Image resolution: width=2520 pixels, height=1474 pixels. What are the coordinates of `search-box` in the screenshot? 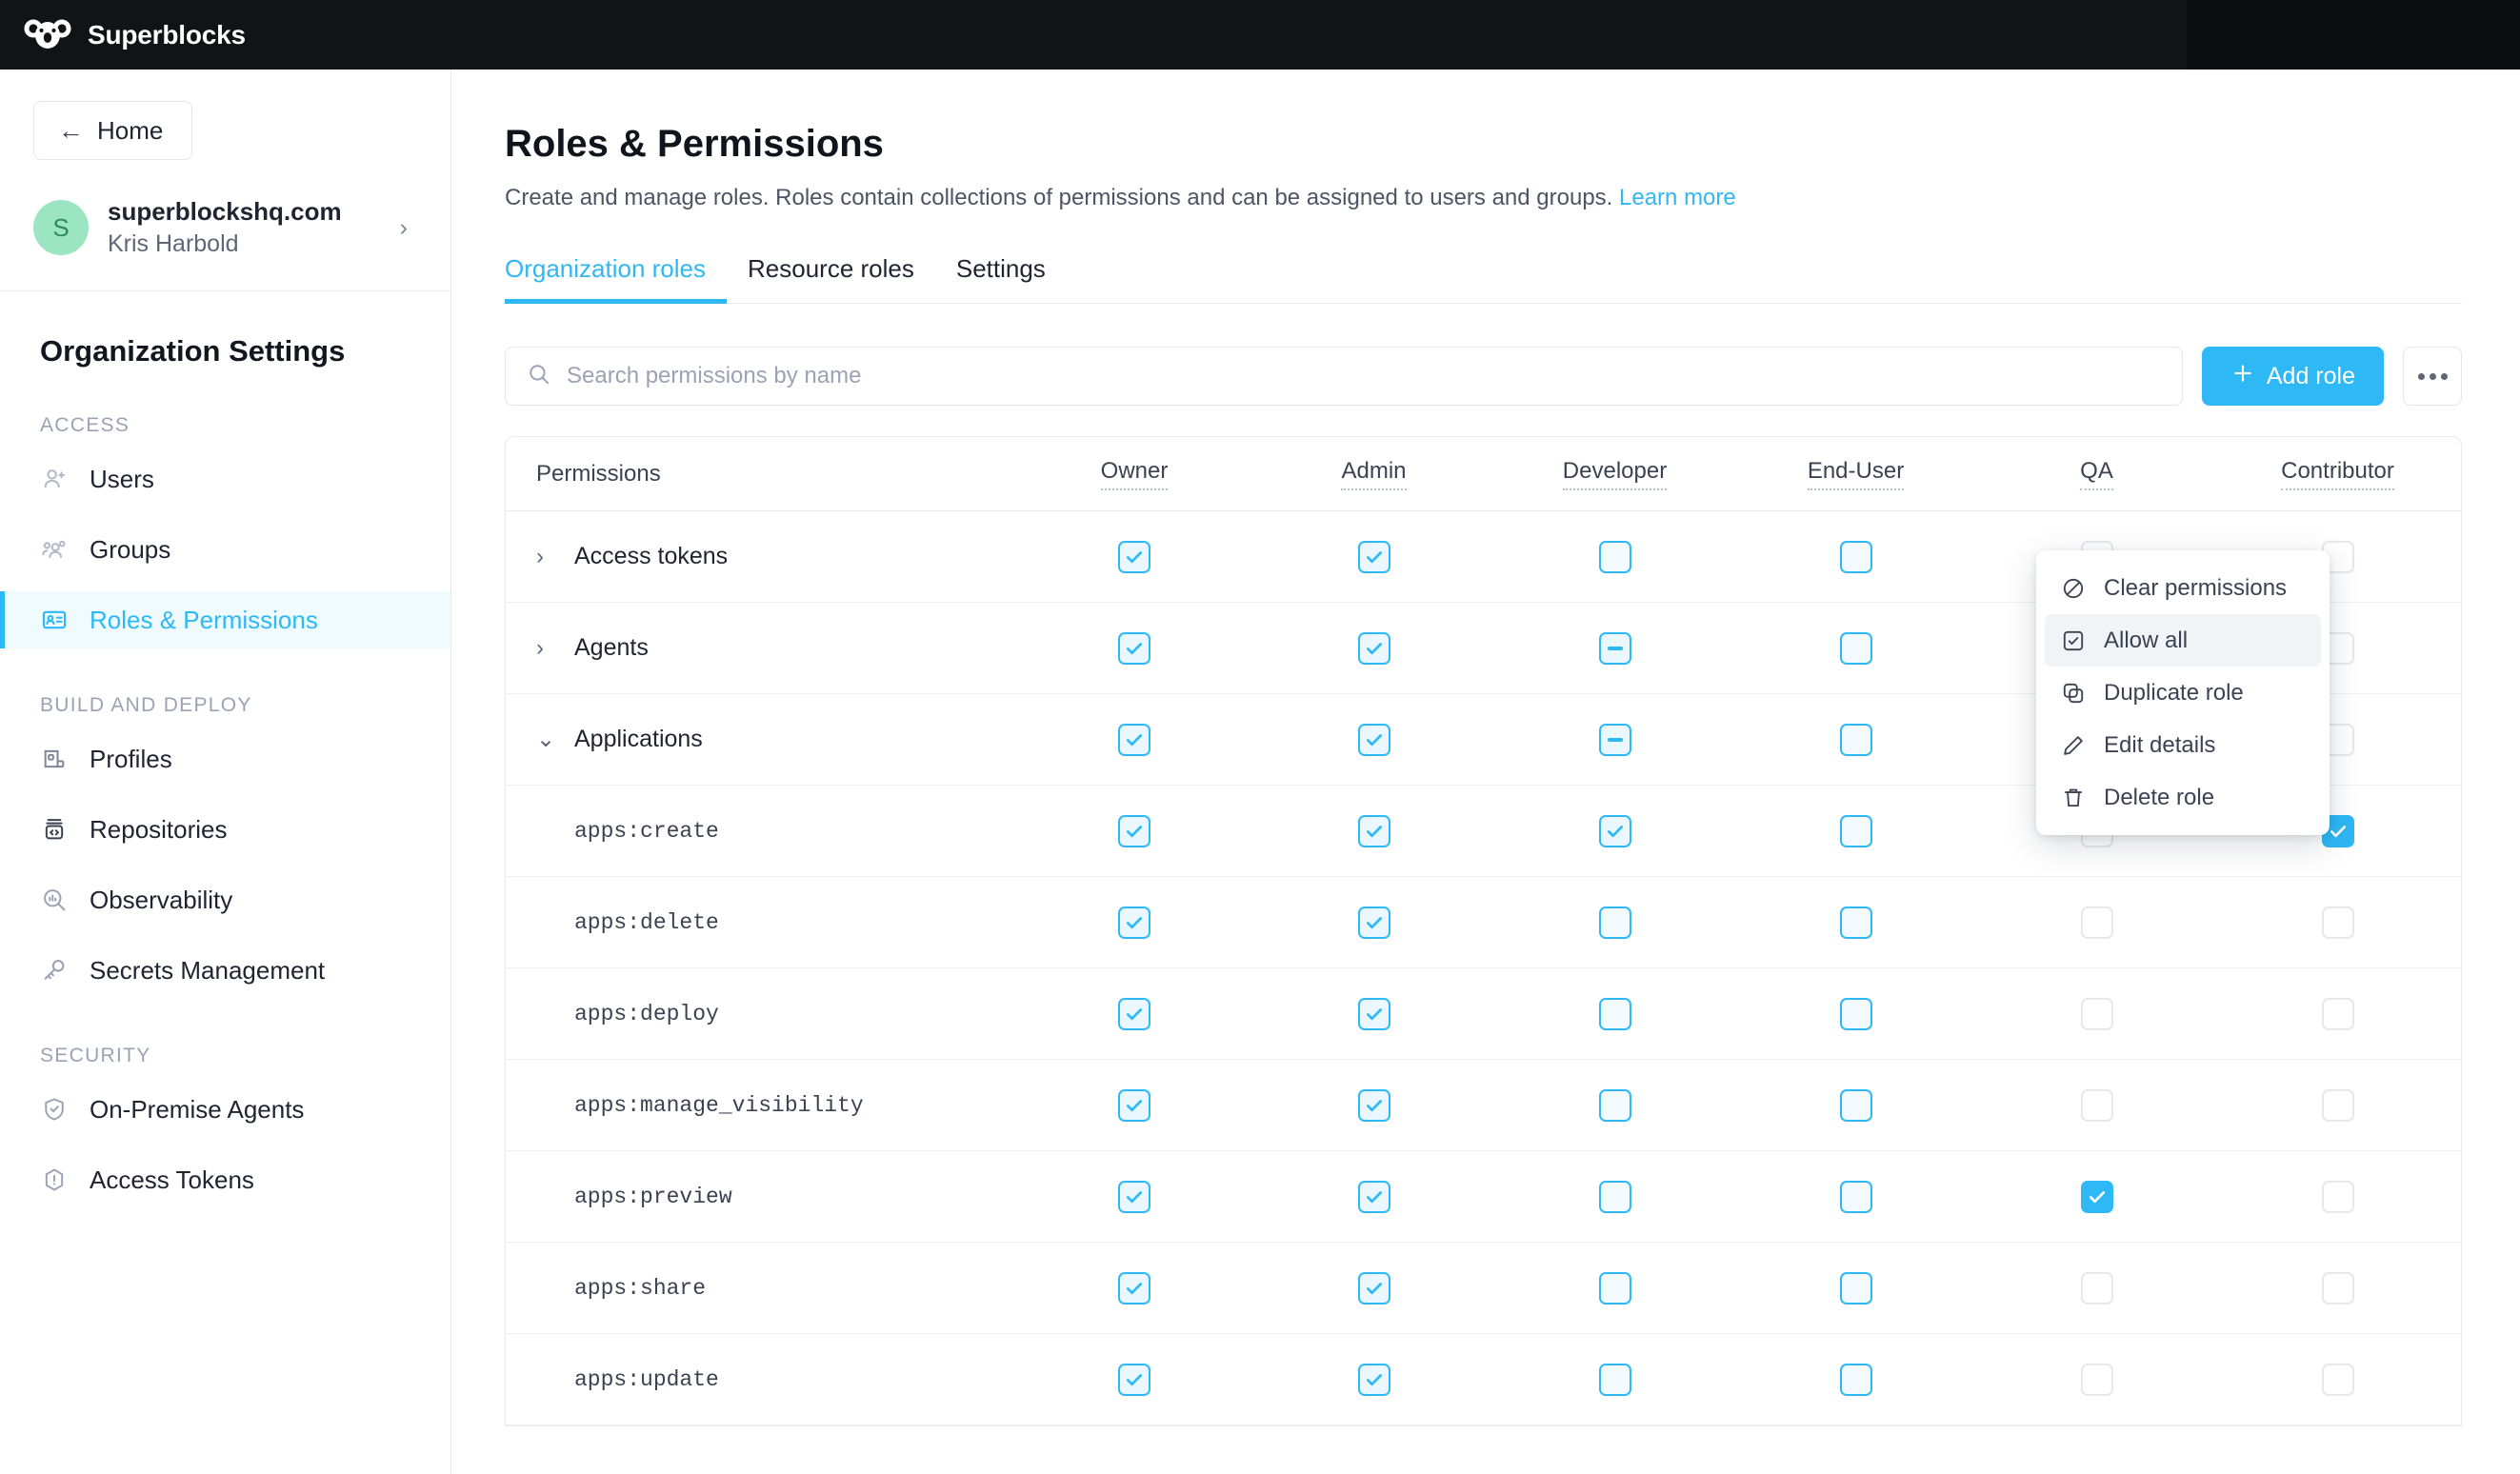 It's located at (1344, 377).